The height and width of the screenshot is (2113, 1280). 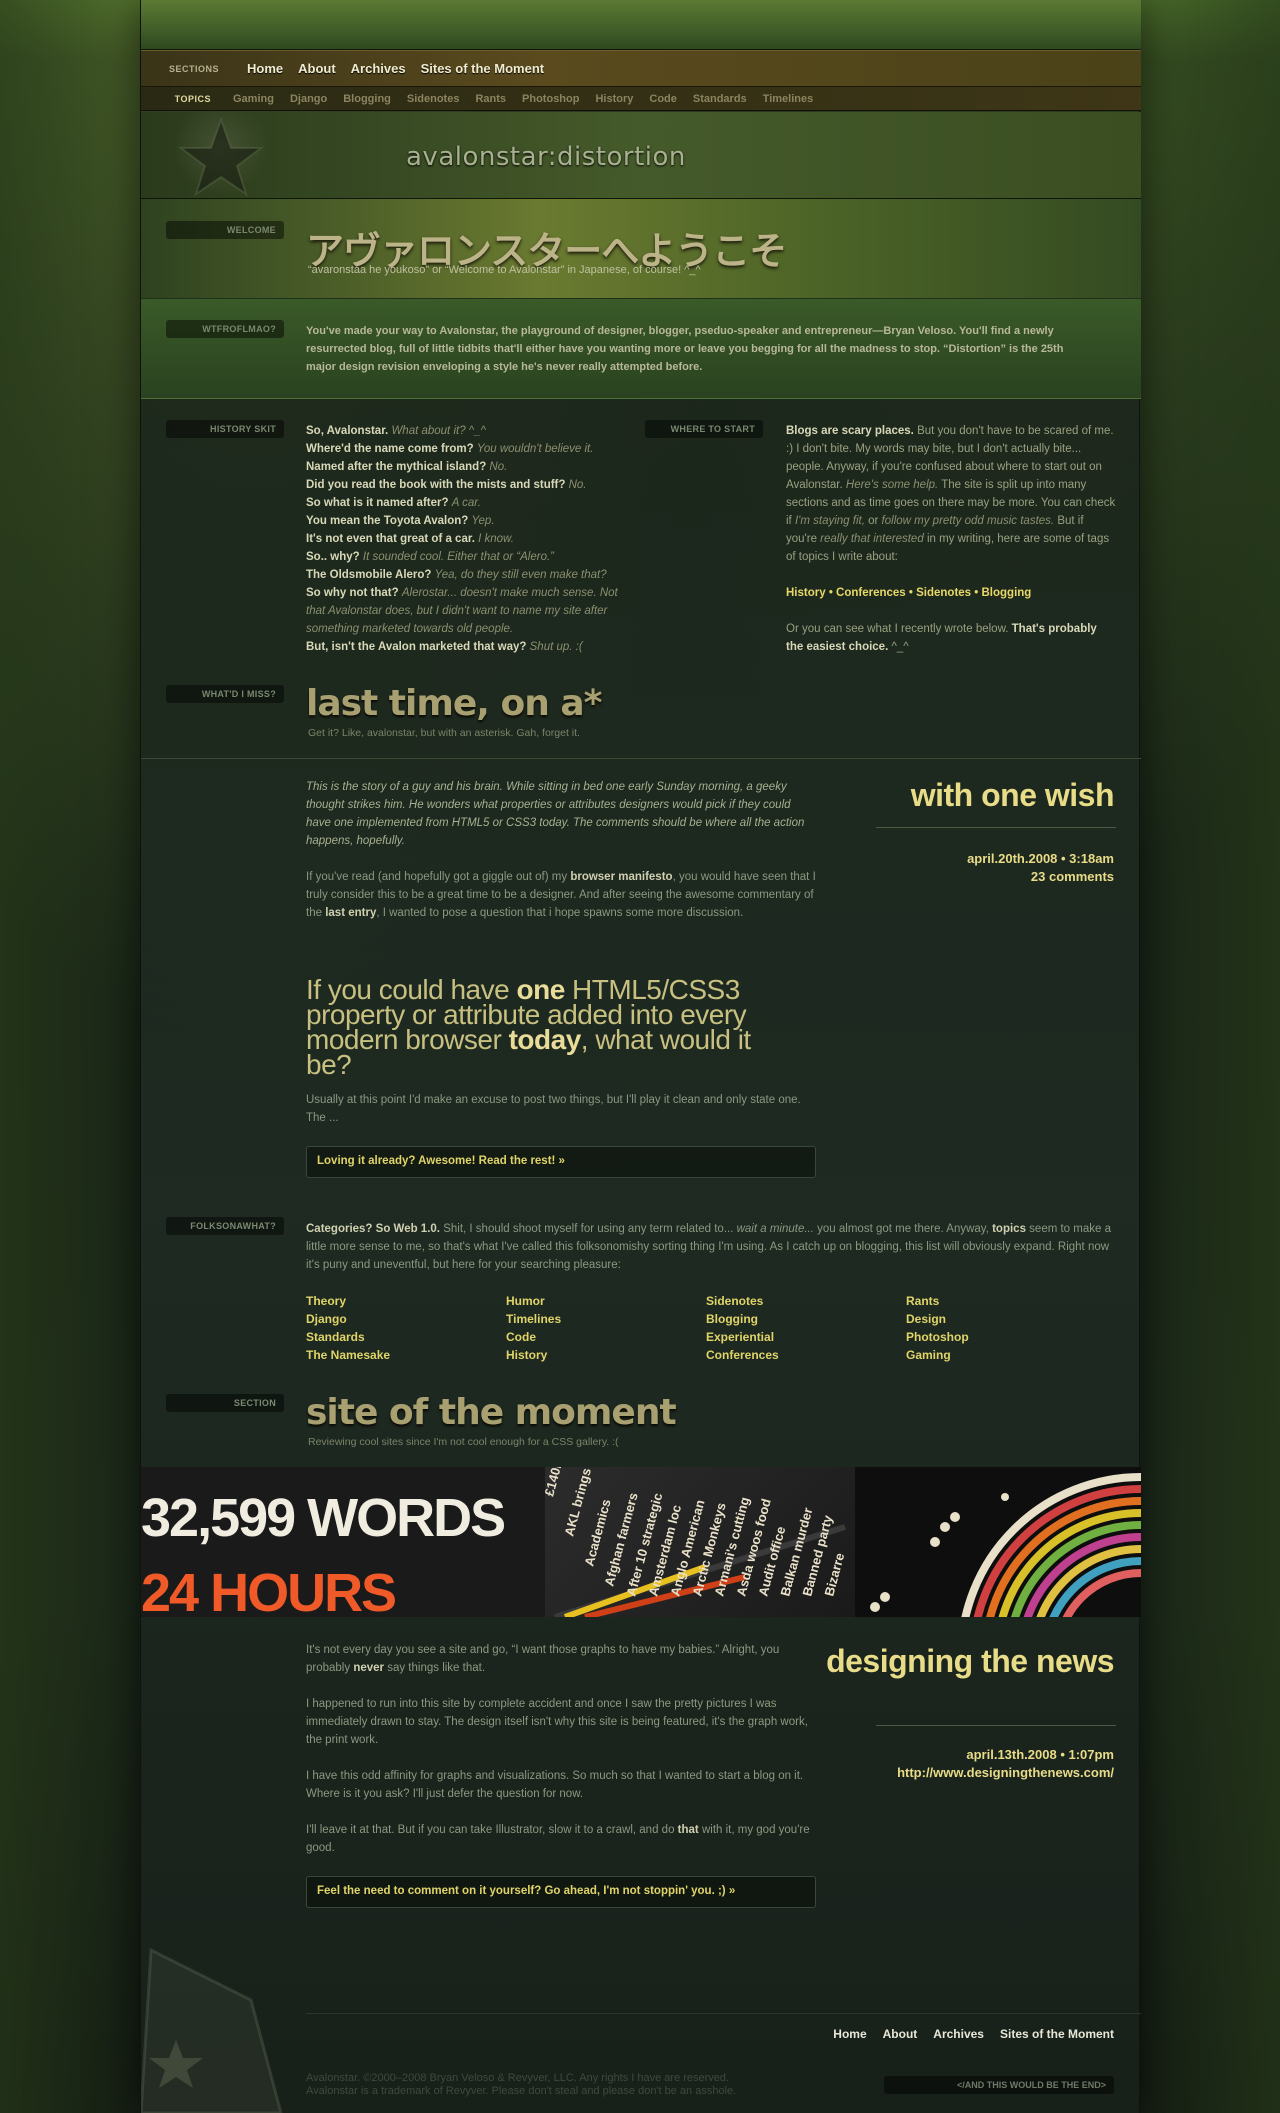 I want to click on start-music-link: follow my pretty odd music tastes., so click(x=968, y=521).